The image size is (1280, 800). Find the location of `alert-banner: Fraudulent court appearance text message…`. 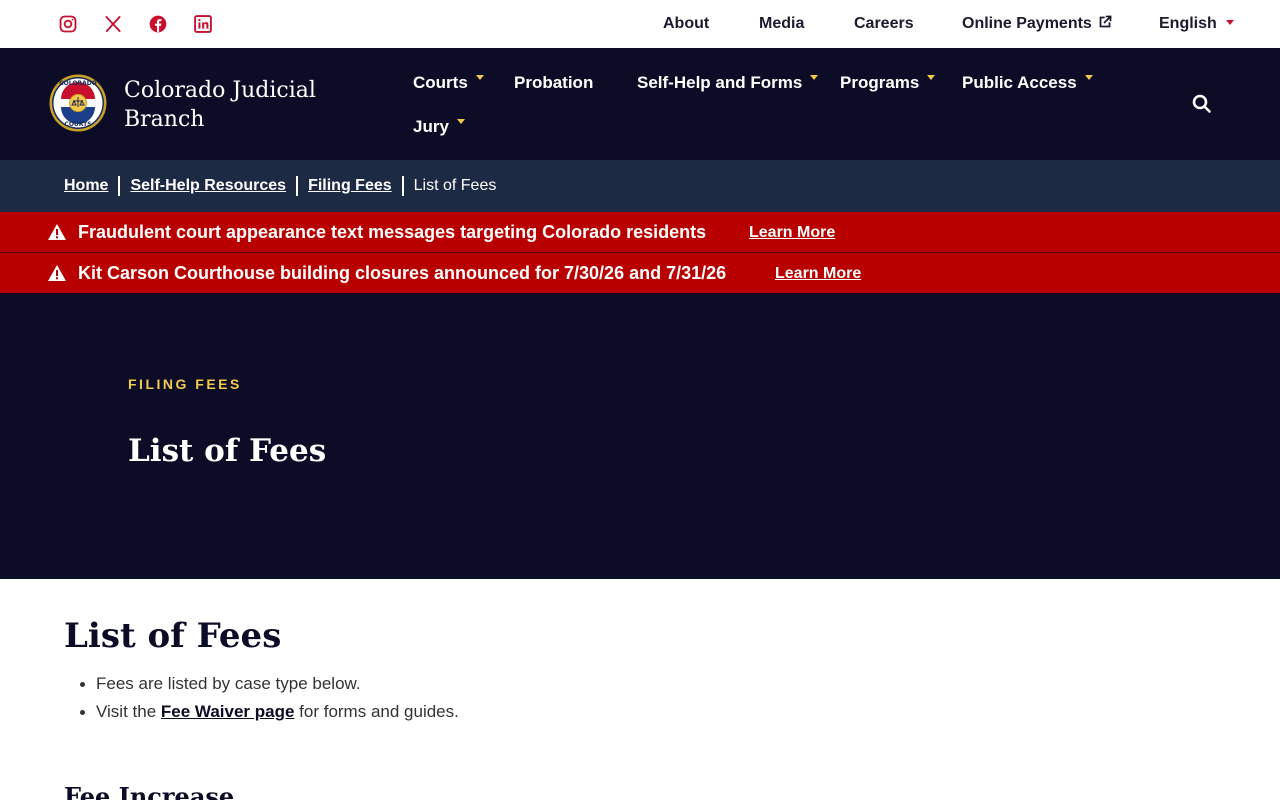

alert-banner: Fraudulent court appearance text message… is located at coordinates (640, 232).